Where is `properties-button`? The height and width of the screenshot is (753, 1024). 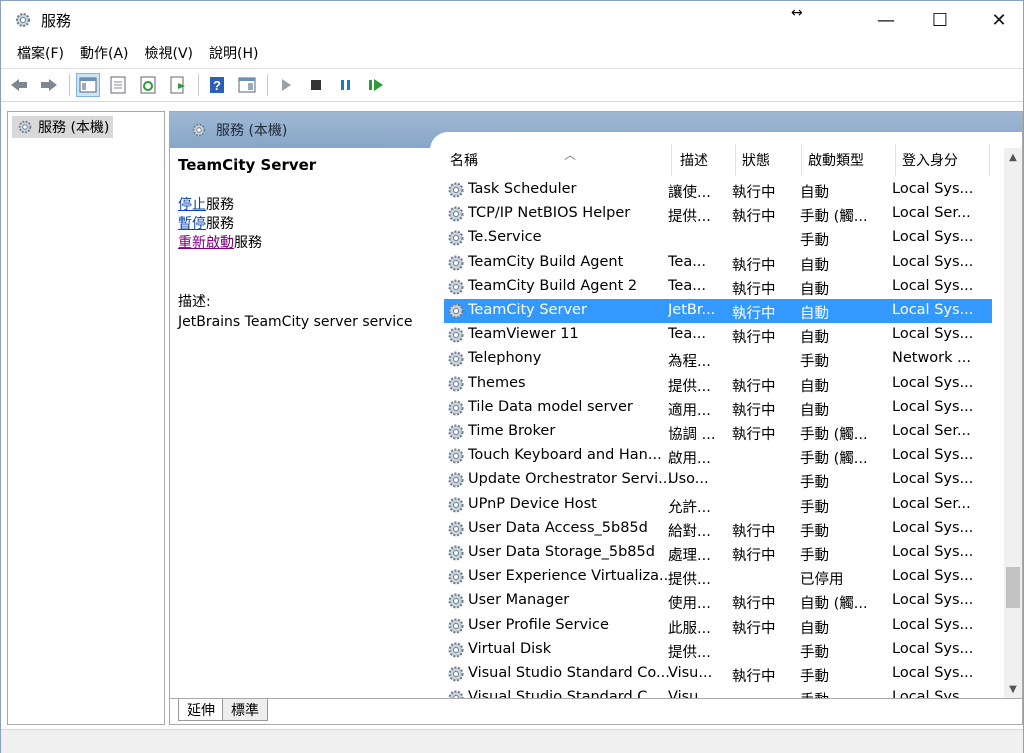
properties-button is located at coordinates (118, 85).